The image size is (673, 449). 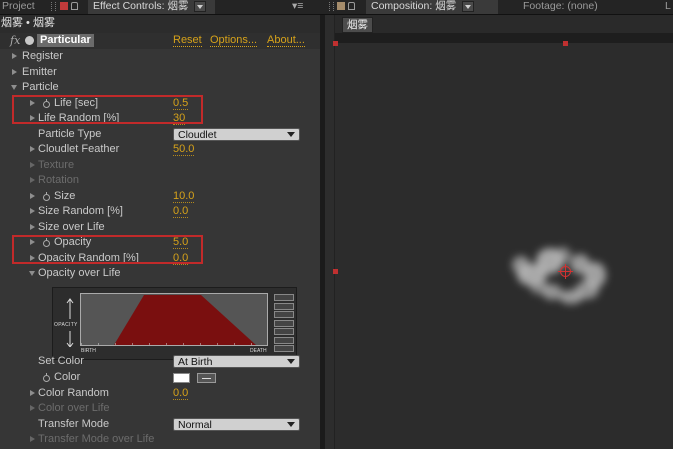 I want to click on eyedropper-icon, so click(x=206, y=378).